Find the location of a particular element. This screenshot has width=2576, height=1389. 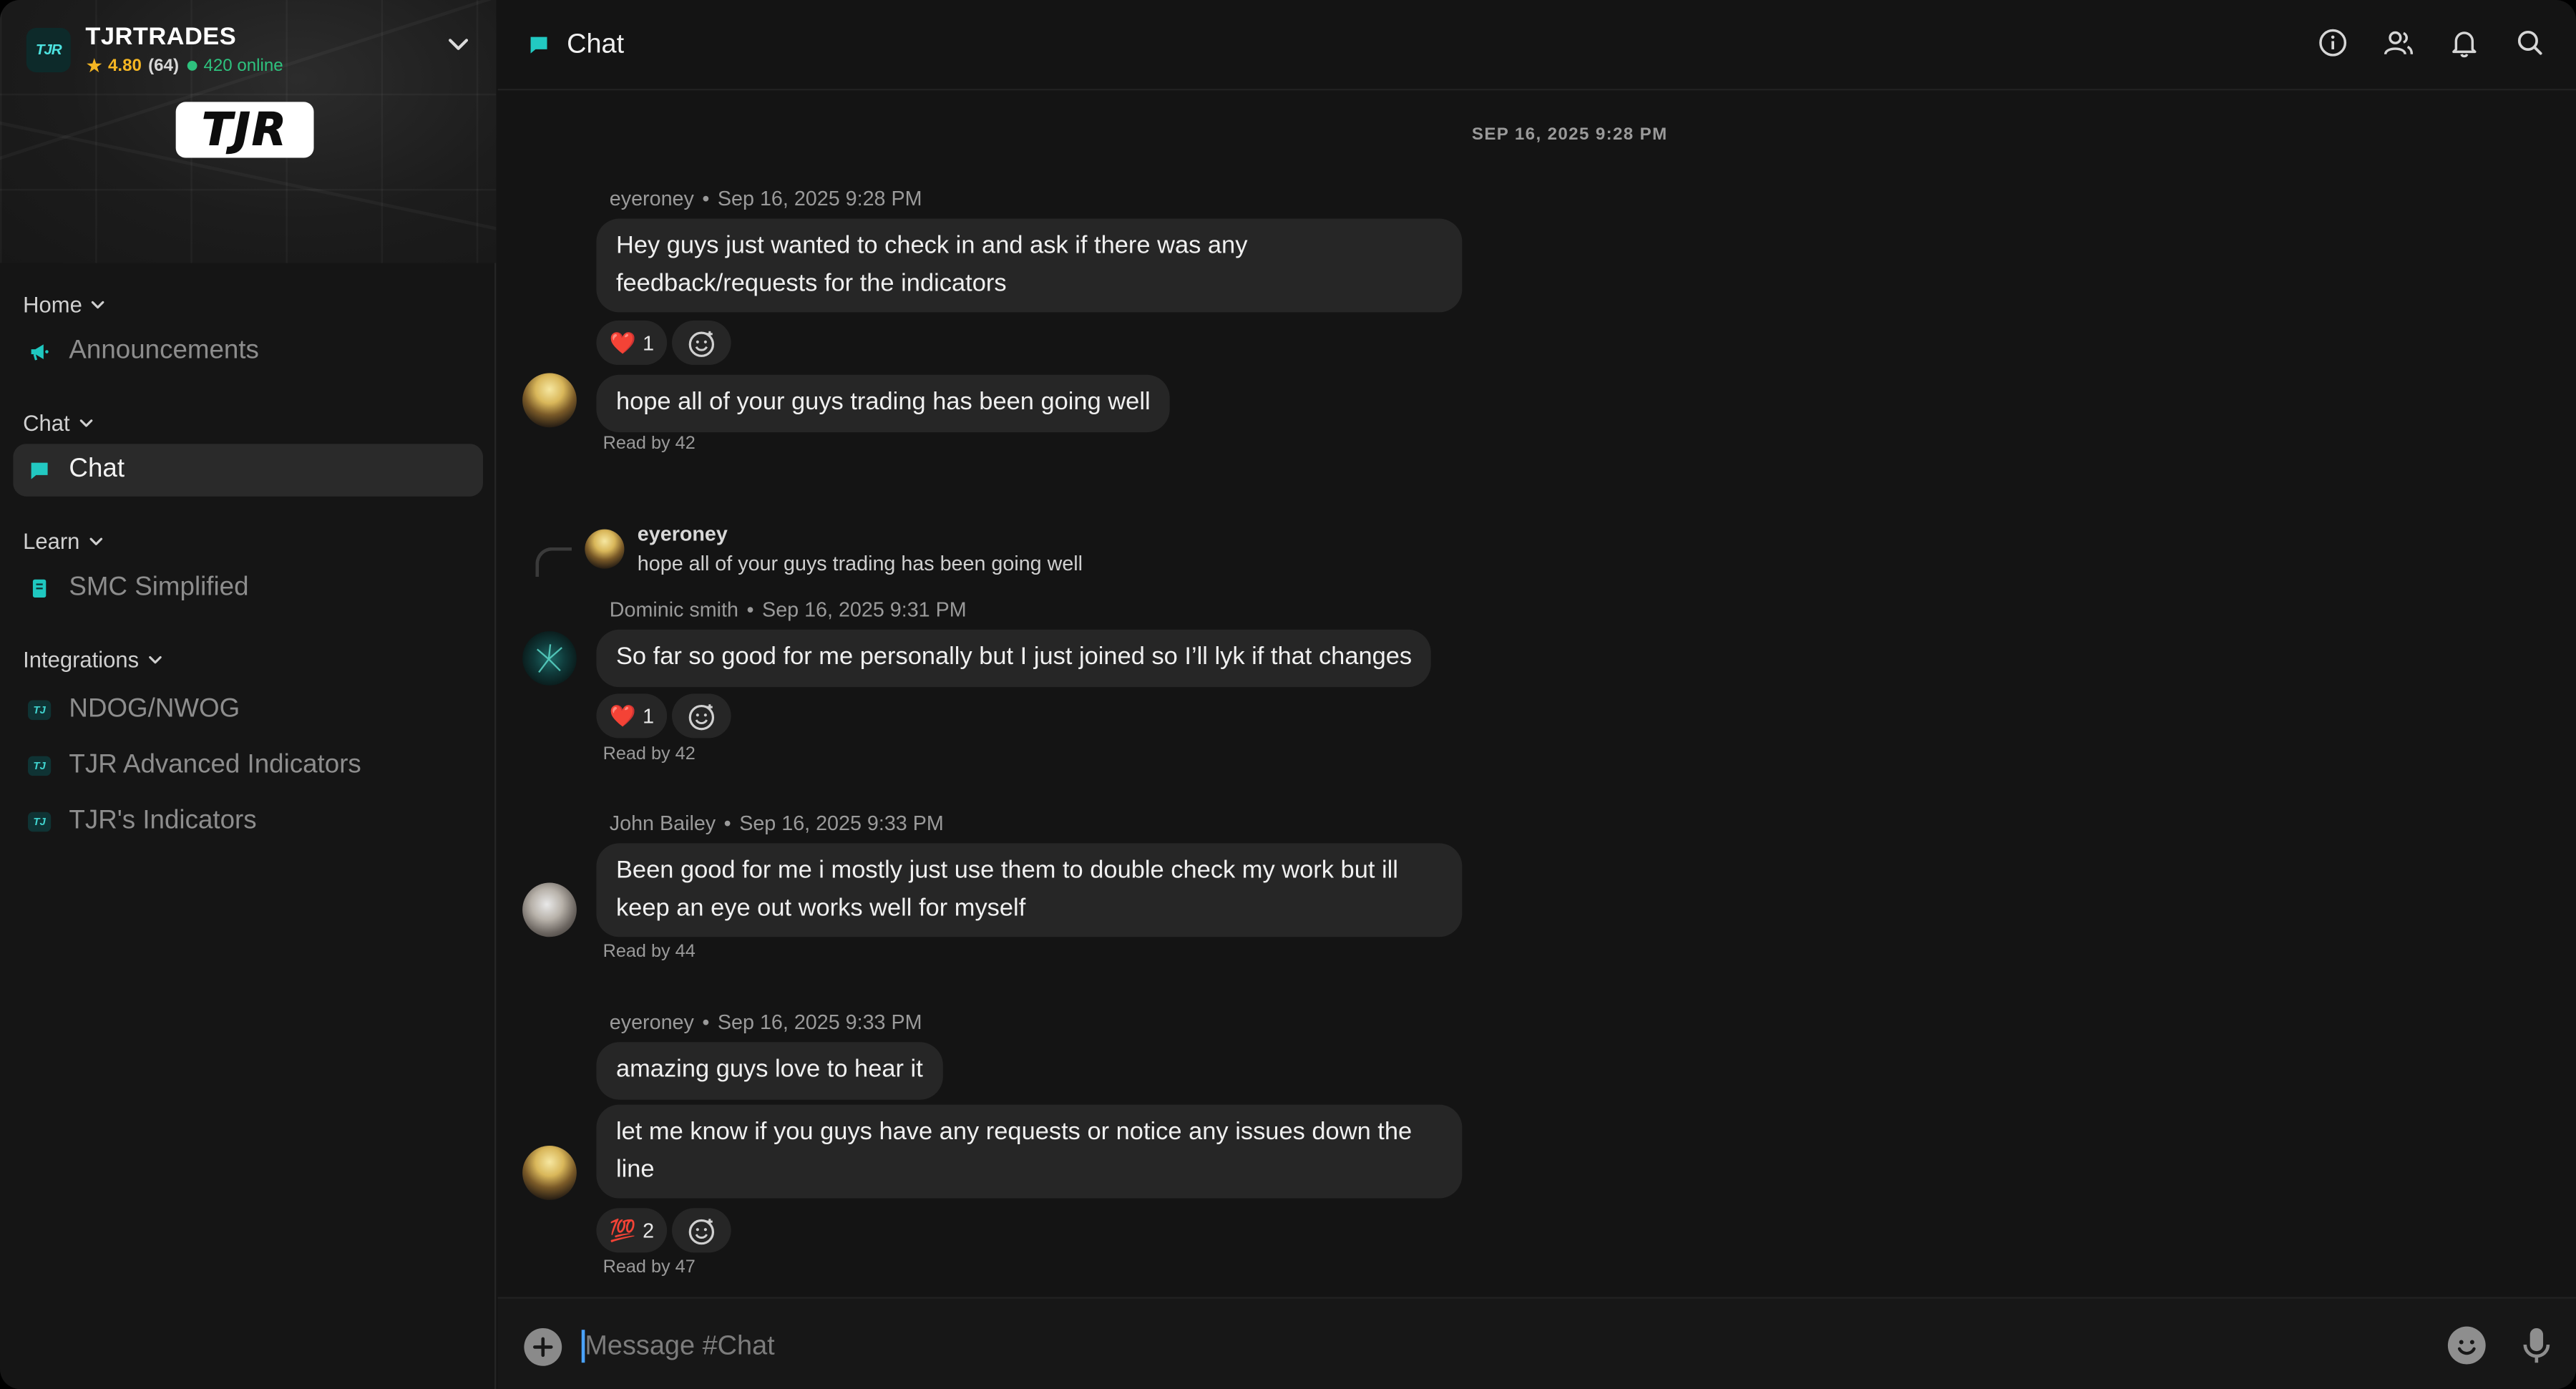

book-icon is located at coordinates (39, 588).